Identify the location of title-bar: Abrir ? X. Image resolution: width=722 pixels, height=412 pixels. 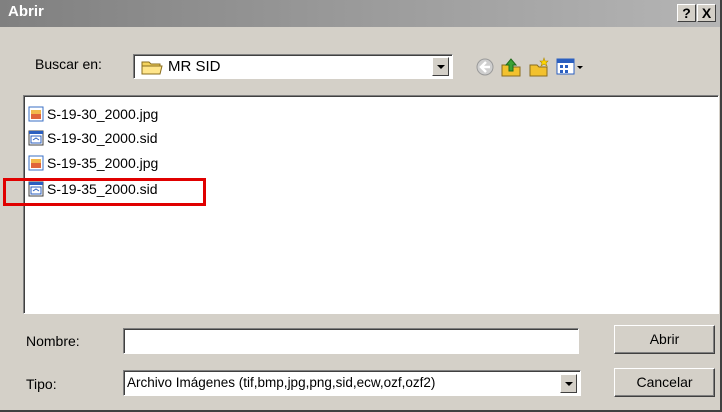
(360, 13).